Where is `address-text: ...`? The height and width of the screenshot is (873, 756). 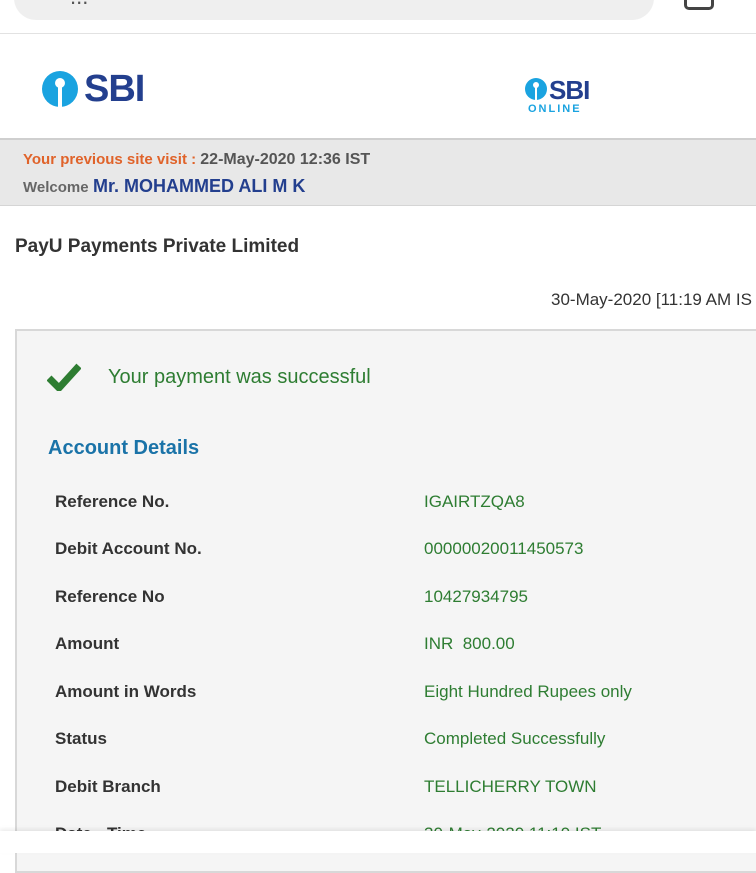 address-text: ... is located at coordinates (79, 5).